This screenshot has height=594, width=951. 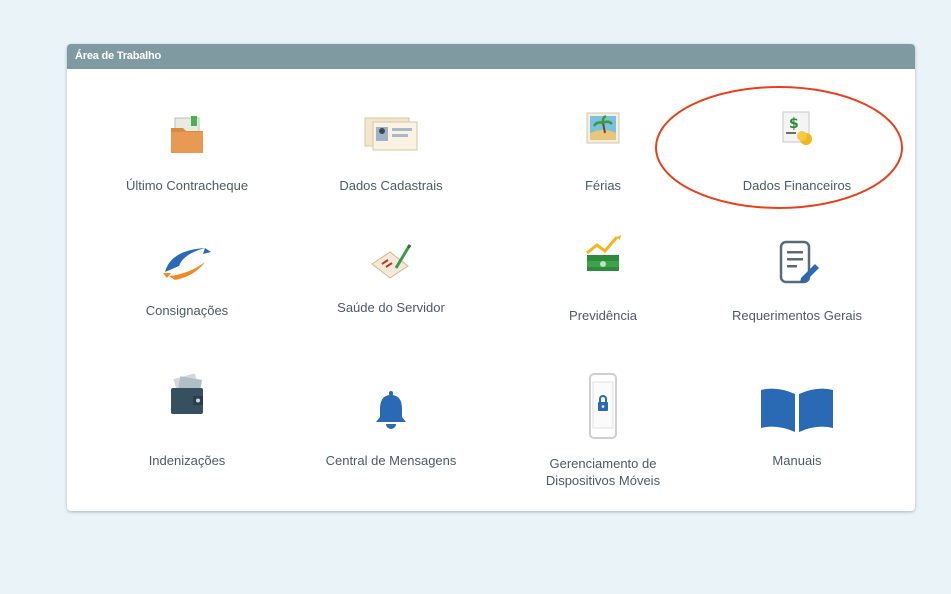 What do you see at coordinates (797, 410) in the screenshot?
I see `book-icon` at bounding box center [797, 410].